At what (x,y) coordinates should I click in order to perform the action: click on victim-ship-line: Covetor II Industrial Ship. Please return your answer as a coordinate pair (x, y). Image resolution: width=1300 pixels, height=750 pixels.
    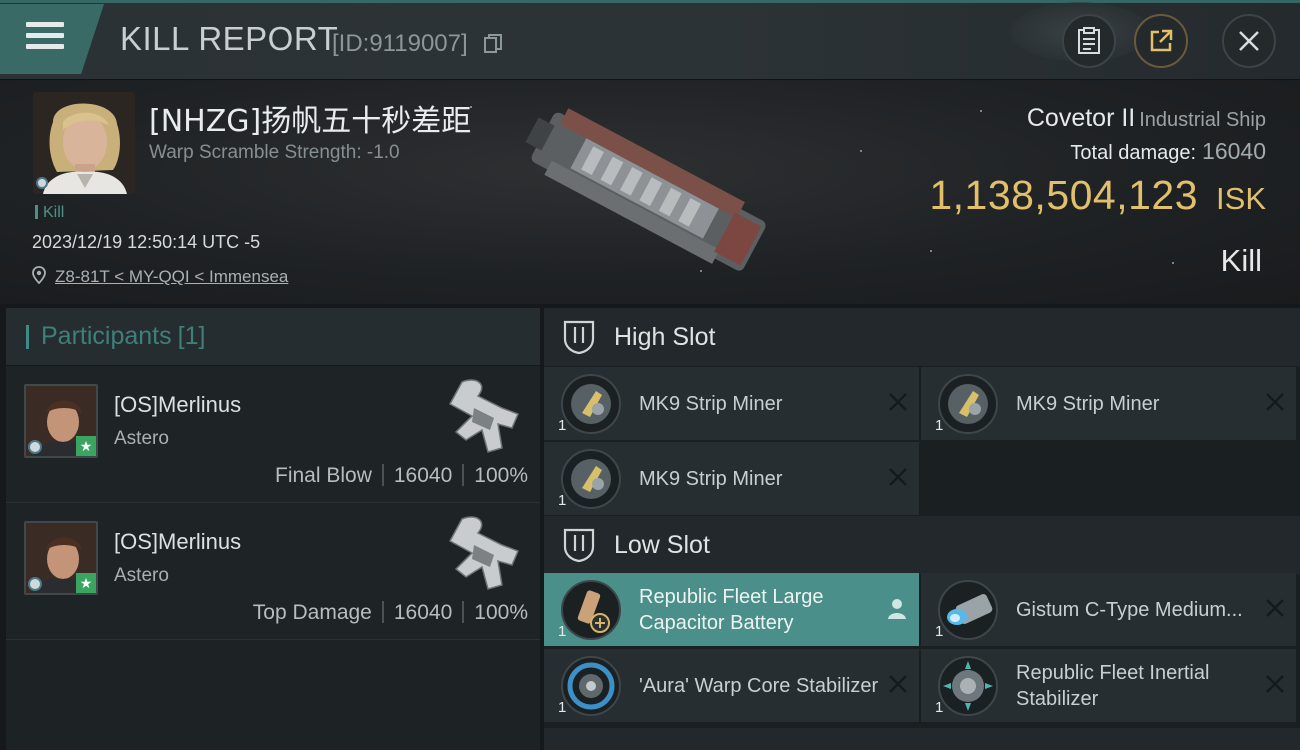
    Looking at the image, I should click on (1146, 118).